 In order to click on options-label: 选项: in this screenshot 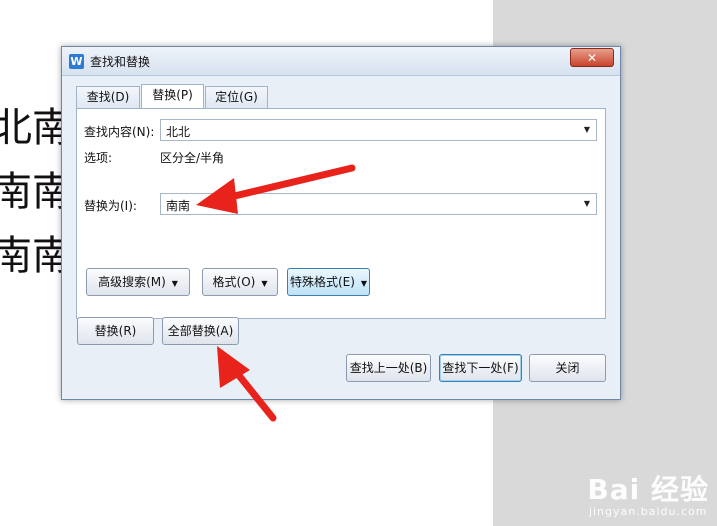, I will do `click(98, 158)`.